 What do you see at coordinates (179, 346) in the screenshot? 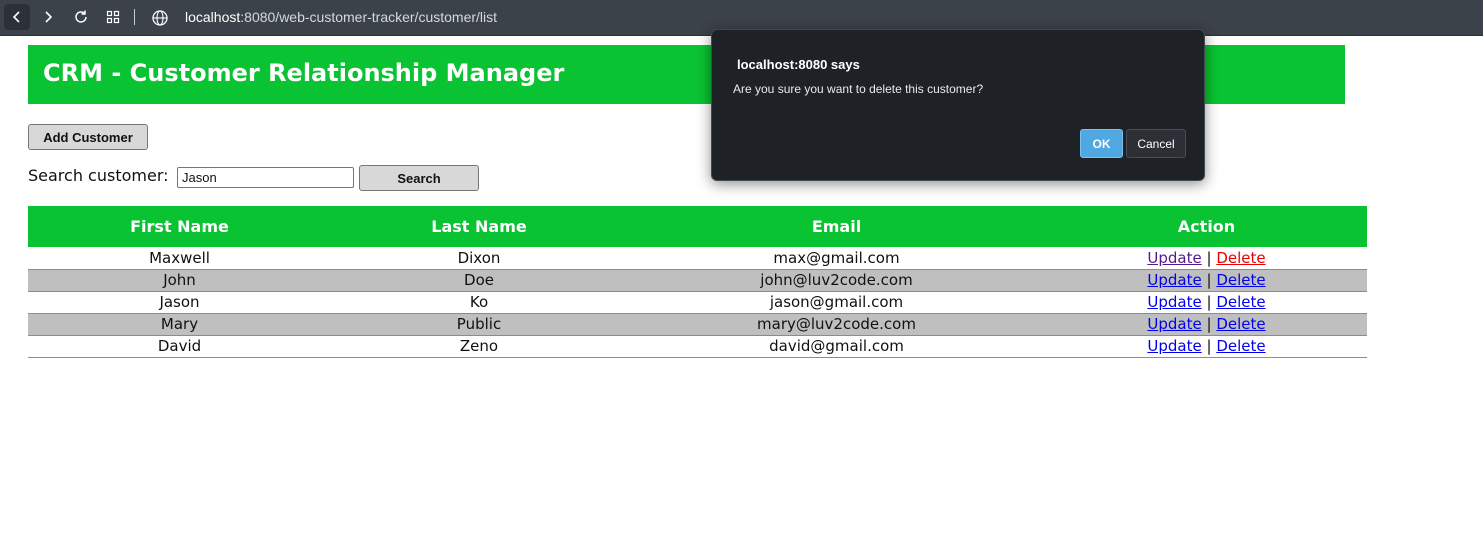
I see `cell-first-name: David` at bounding box center [179, 346].